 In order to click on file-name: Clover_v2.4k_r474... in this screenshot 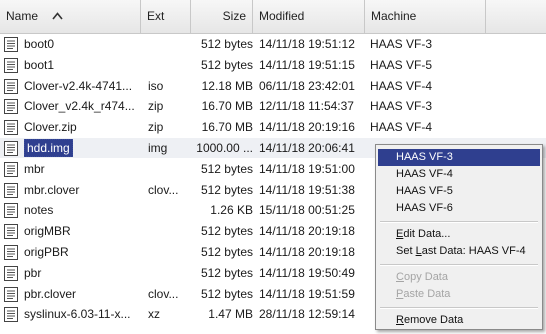, I will do `click(79, 106)`.